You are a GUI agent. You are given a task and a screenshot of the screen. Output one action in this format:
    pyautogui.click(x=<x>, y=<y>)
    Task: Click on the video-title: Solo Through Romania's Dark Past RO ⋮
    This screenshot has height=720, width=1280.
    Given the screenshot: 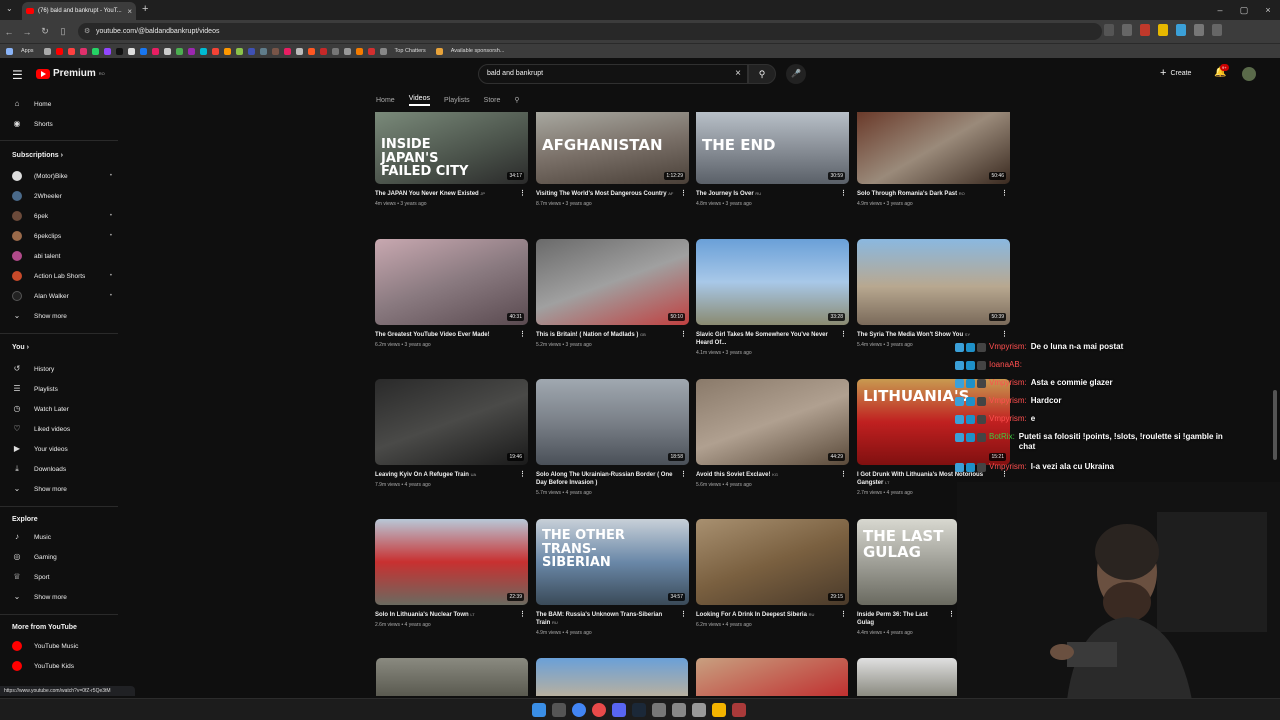 What is the action you would take?
    pyautogui.click(x=933, y=194)
    